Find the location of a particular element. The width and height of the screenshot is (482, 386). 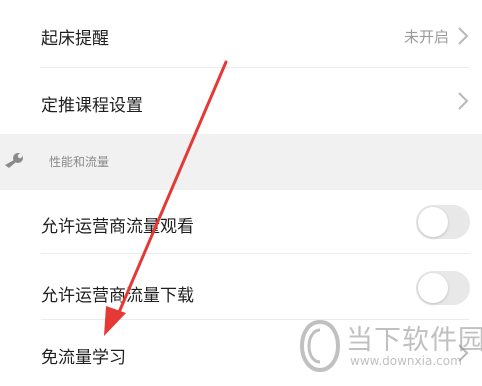

allow-cellular-watch-label: 允许运营商流量观看 is located at coordinates (117, 227).